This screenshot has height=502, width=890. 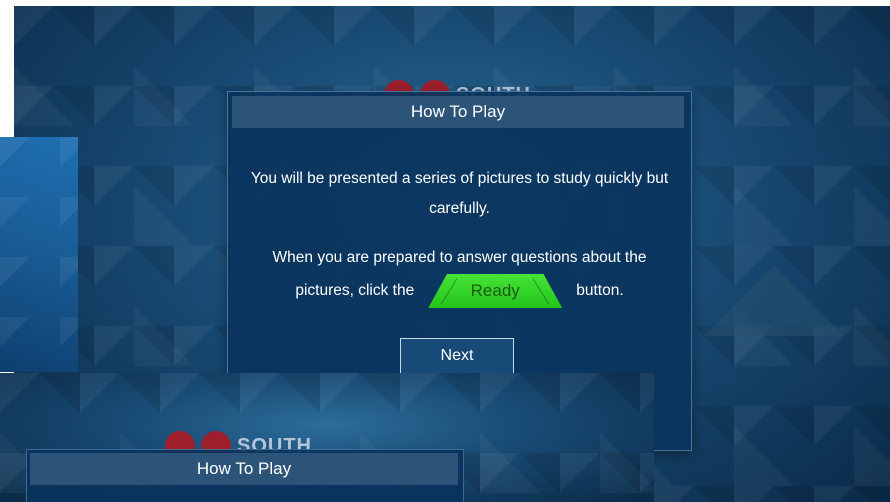 What do you see at coordinates (39, 254) in the screenshot?
I see `background-fragment-left` at bounding box center [39, 254].